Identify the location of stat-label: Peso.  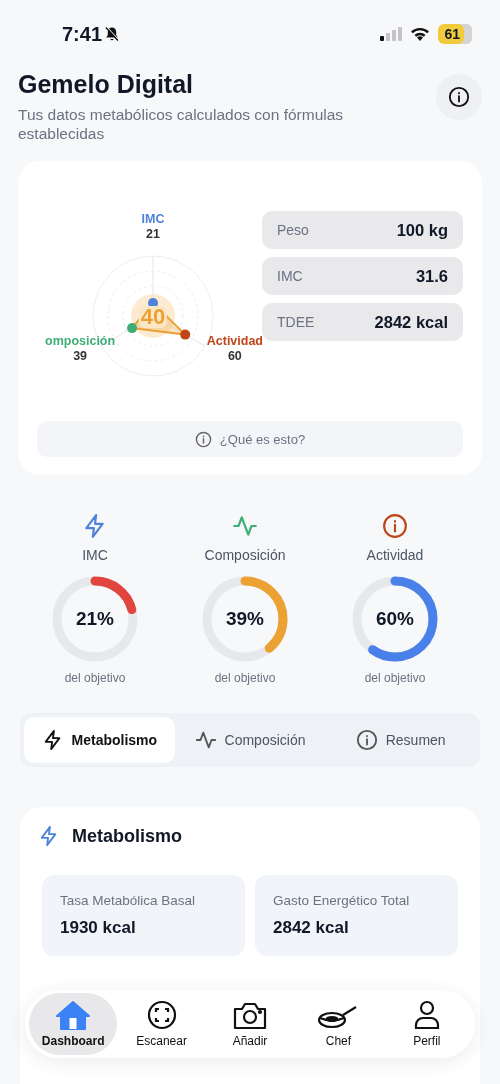
(293, 230).